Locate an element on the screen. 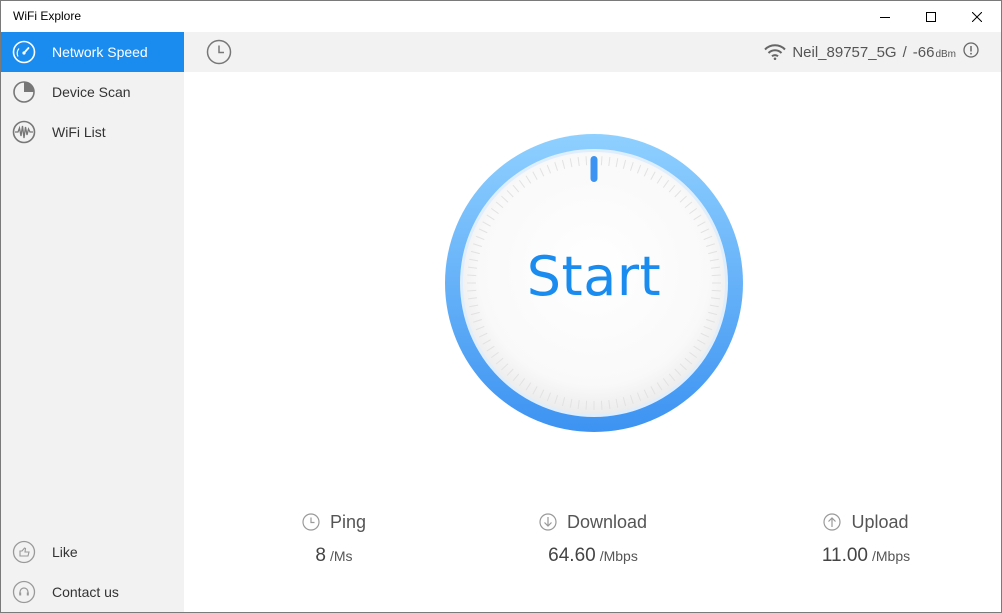  network-name: Neil_89757_5G is located at coordinates (844, 52).